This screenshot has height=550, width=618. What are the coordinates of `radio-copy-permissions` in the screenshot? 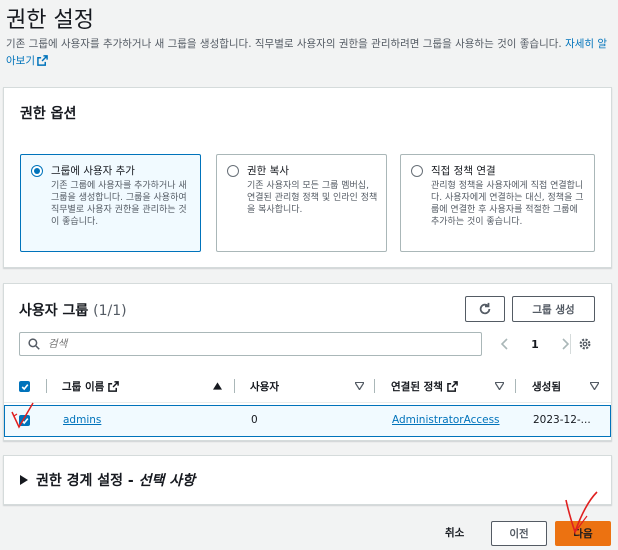 It's located at (233, 171).